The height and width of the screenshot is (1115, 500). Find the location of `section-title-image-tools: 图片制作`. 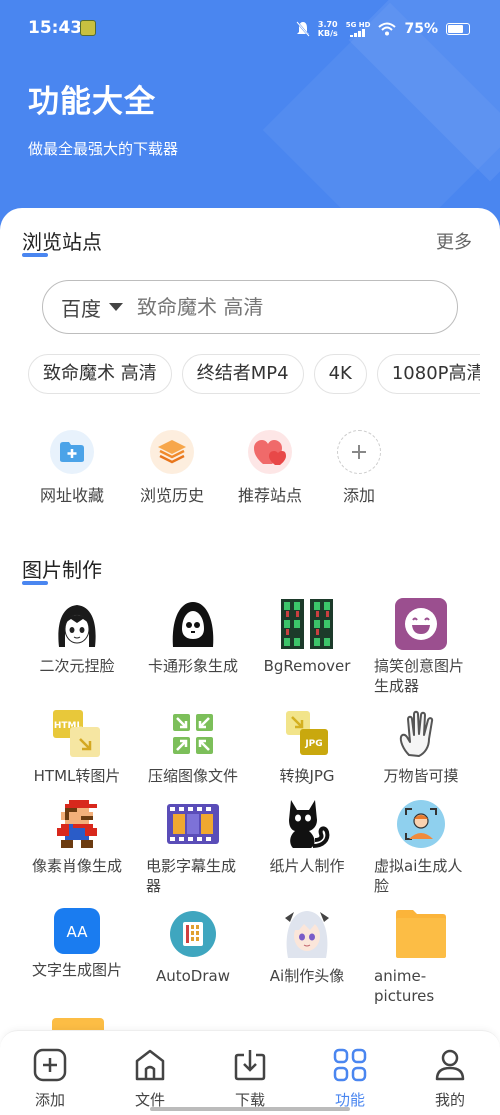

section-title-image-tools: 图片制作 is located at coordinates (62, 569).